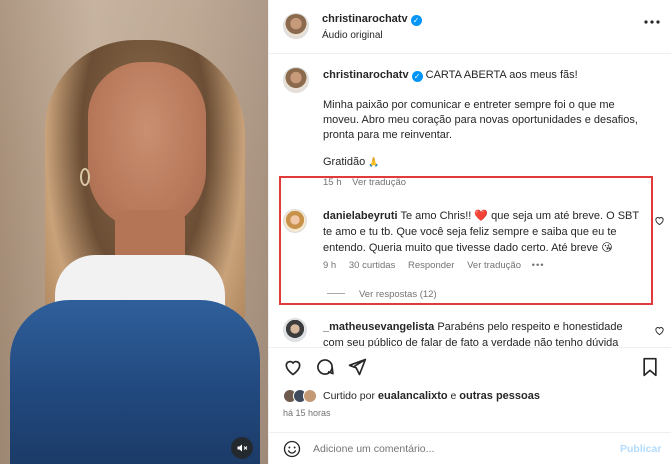 The height and width of the screenshot is (464, 671). What do you see at coordinates (85, 177) in the screenshot?
I see `video-earring` at bounding box center [85, 177].